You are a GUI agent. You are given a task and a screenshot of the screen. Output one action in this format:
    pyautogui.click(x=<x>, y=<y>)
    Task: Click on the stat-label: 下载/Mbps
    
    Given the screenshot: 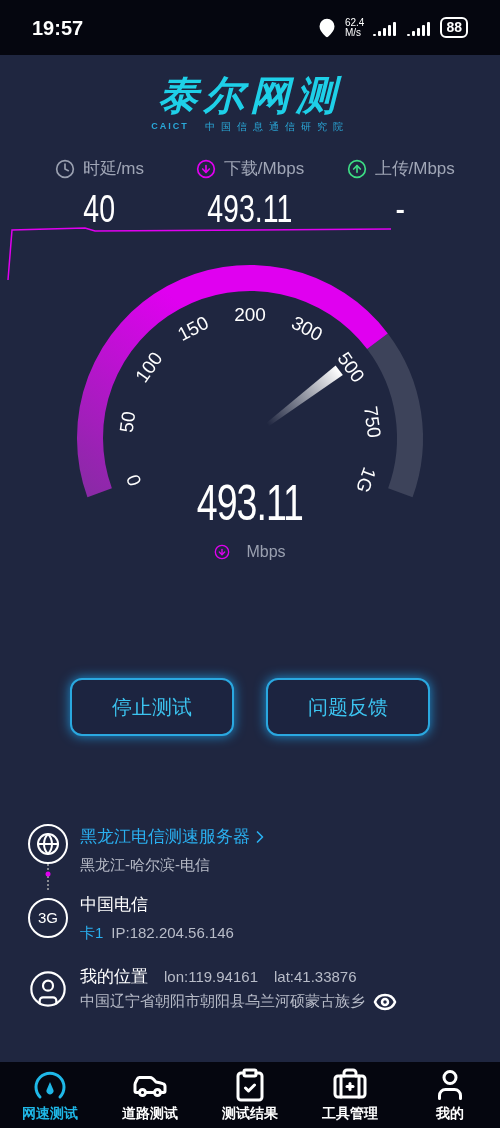 What is the action you would take?
    pyautogui.click(x=264, y=169)
    